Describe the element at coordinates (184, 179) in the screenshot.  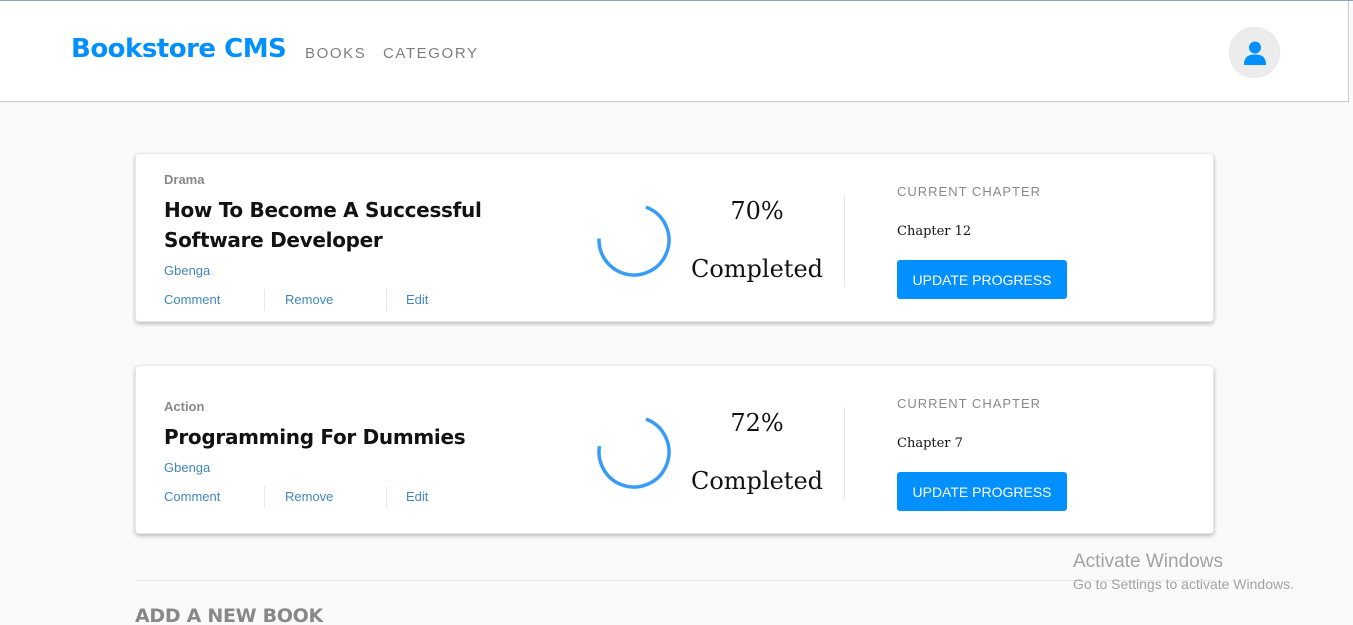
I see `book-genre: Drama` at that location.